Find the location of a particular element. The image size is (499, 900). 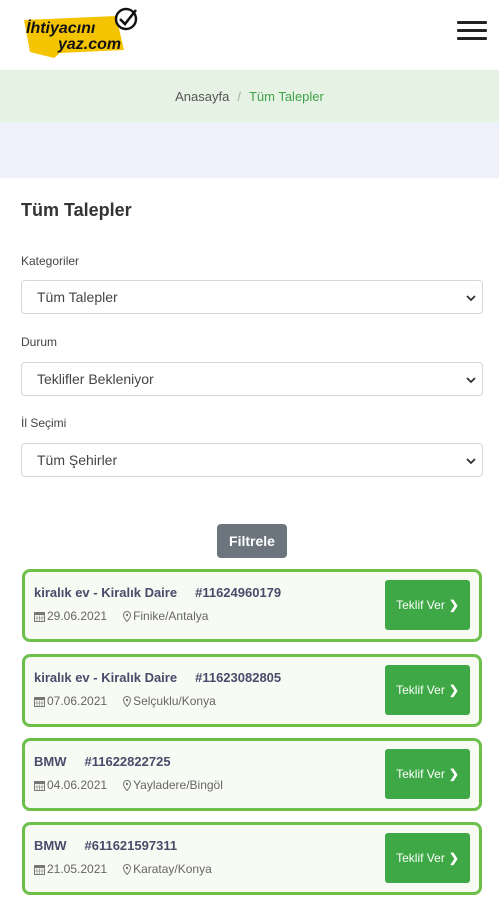

status-label: Durum is located at coordinates (39, 342).